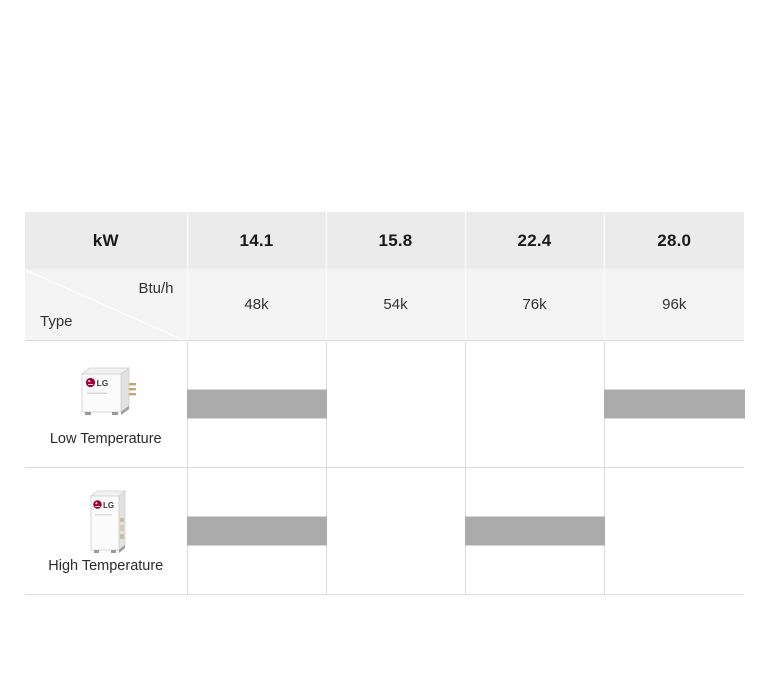  What do you see at coordinates (396, 240) in the screenshot?
I see `header-capacity-kw-2: 15.8` at bounding box center [396, 240].